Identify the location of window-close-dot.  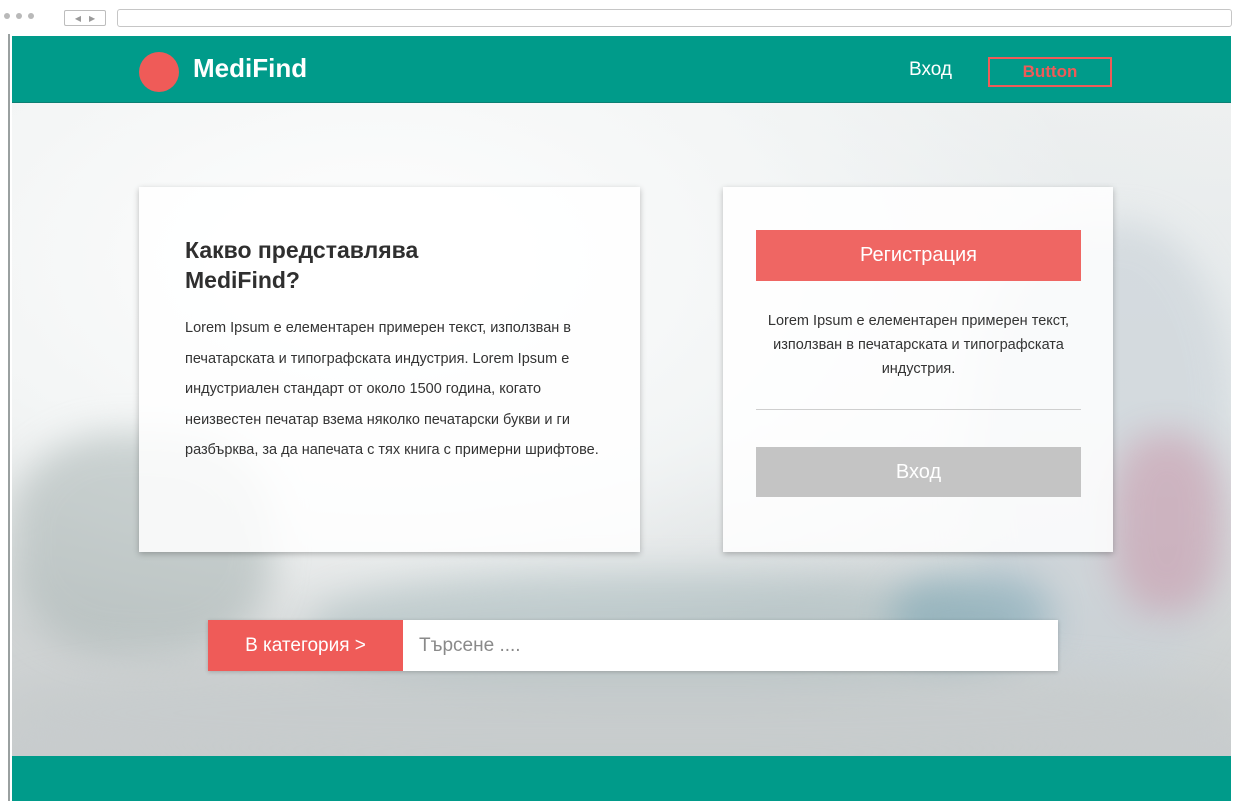
(7, 16).